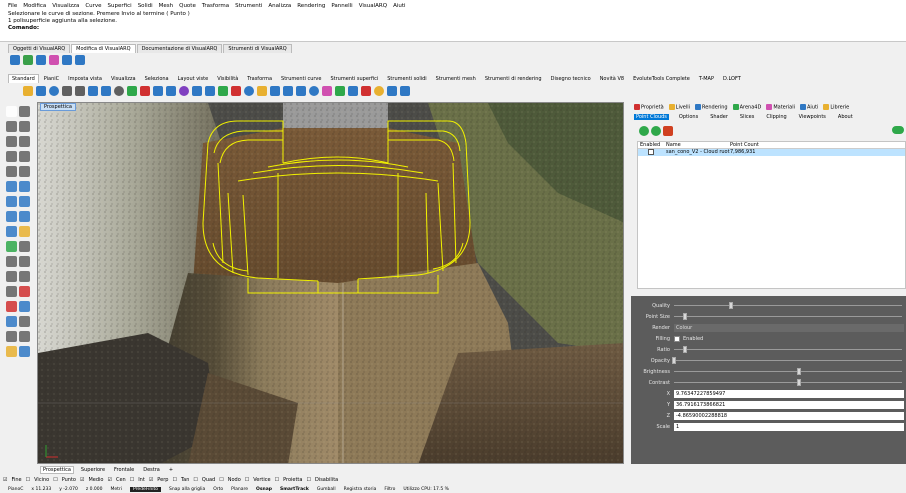  I want to click on history-icon, so click(314, 91).